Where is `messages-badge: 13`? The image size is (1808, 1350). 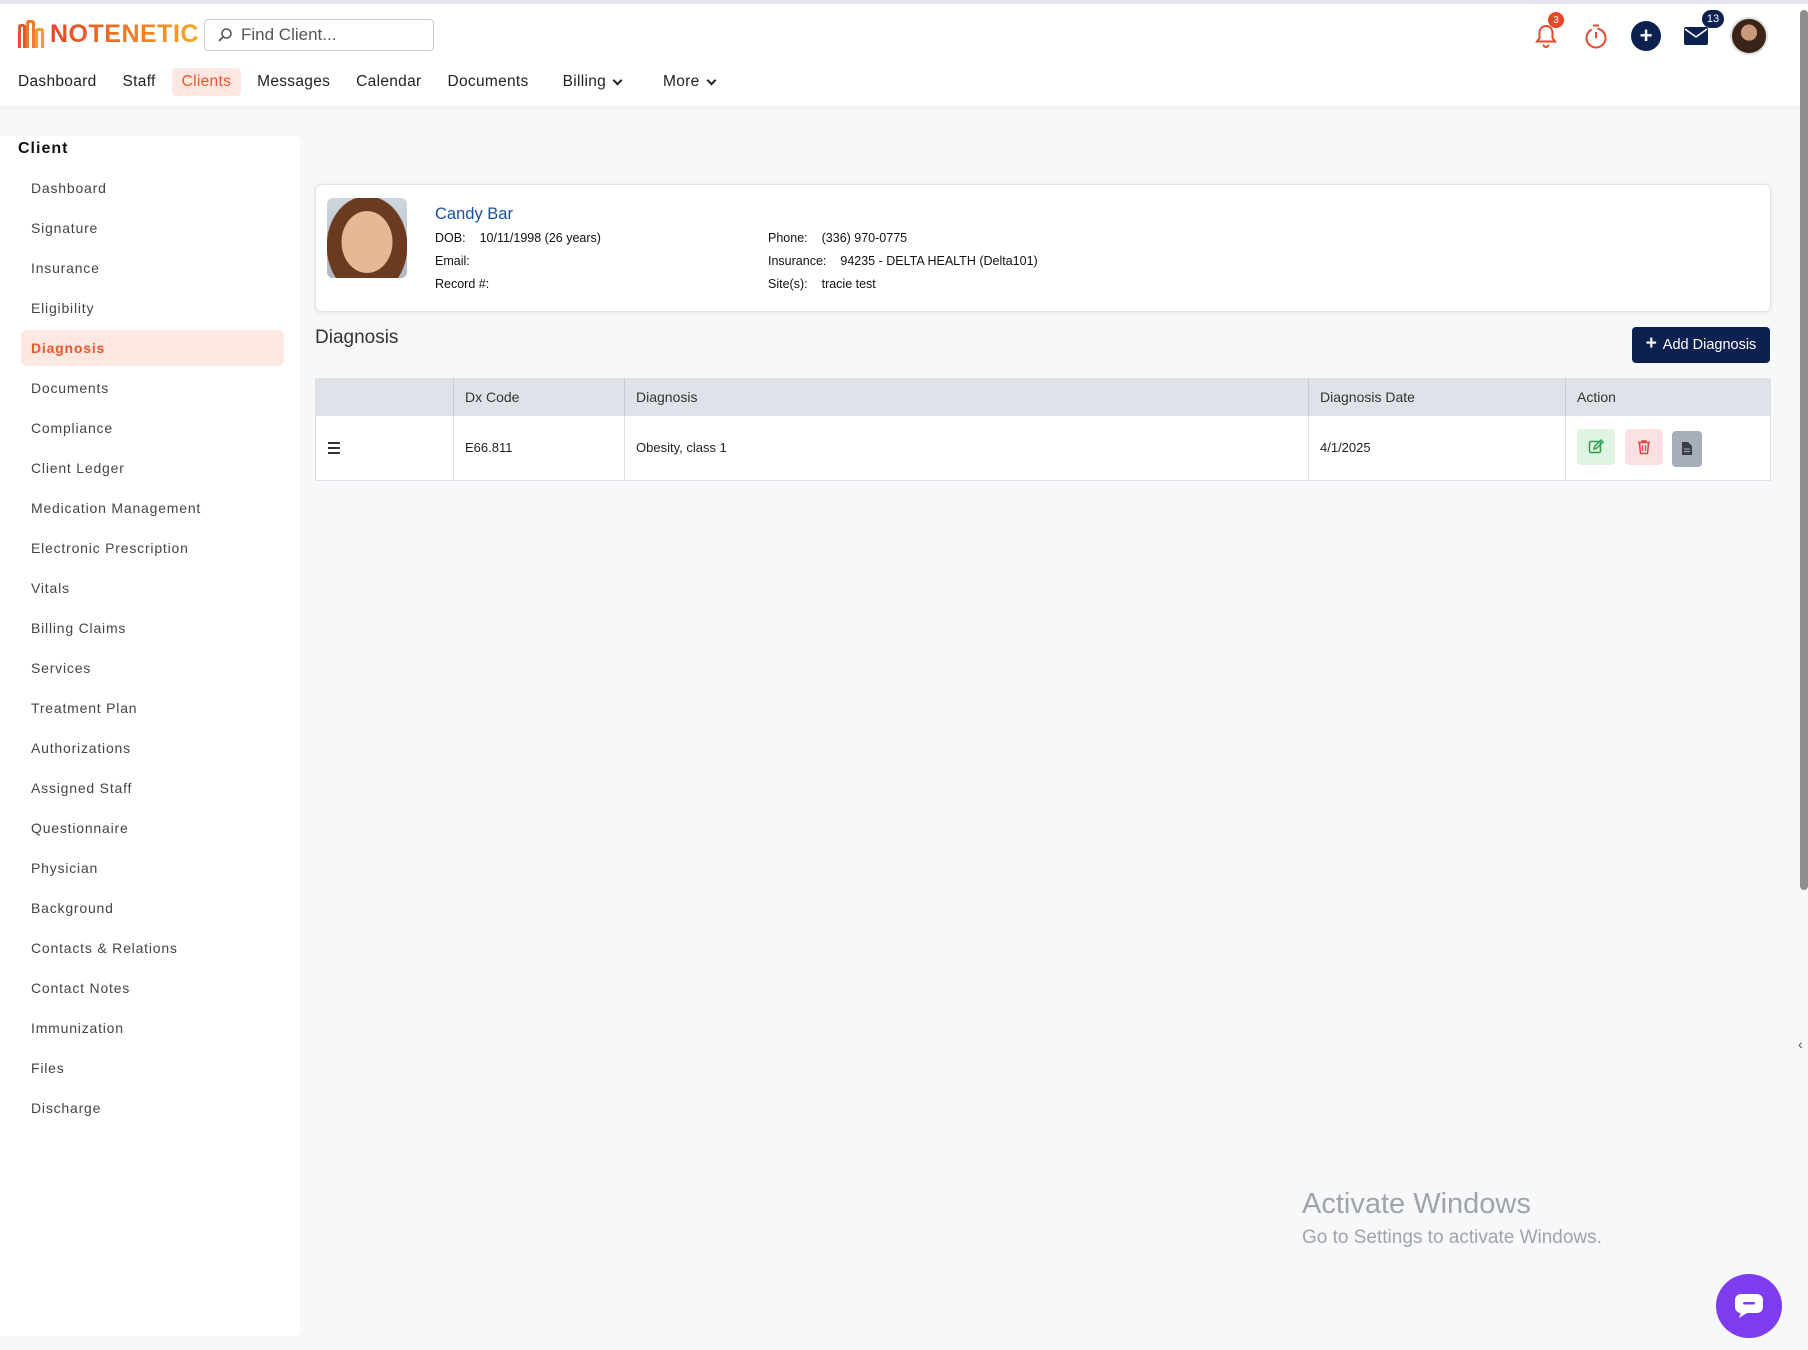 messages-badge: 13 is located at coordinates (1713, 19).